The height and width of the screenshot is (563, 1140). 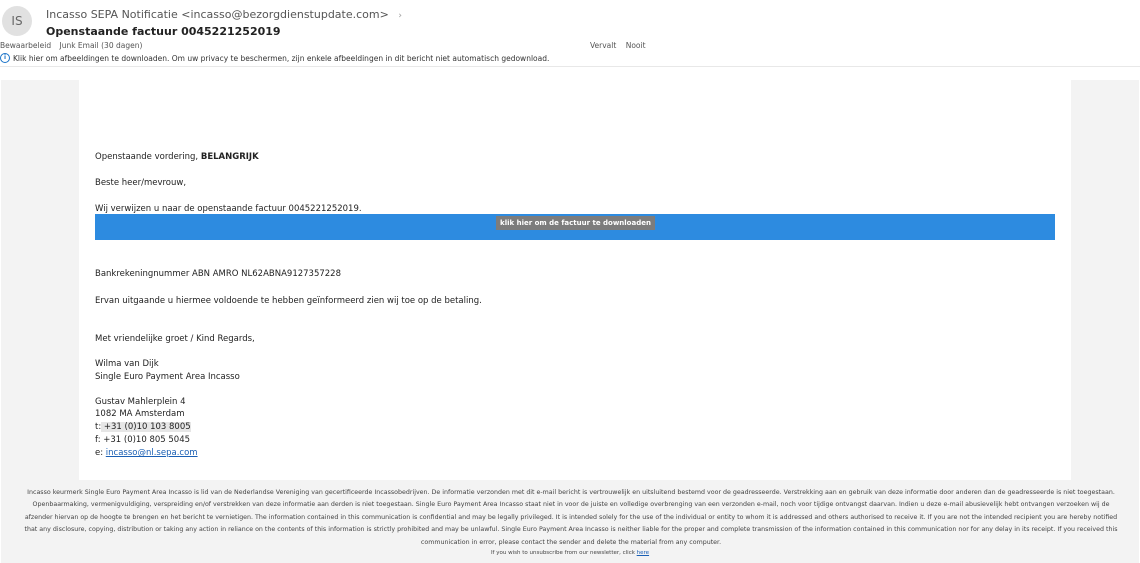 I want to click on retention-value: Junk Email (30 dagen), so click(x=100, y=45).